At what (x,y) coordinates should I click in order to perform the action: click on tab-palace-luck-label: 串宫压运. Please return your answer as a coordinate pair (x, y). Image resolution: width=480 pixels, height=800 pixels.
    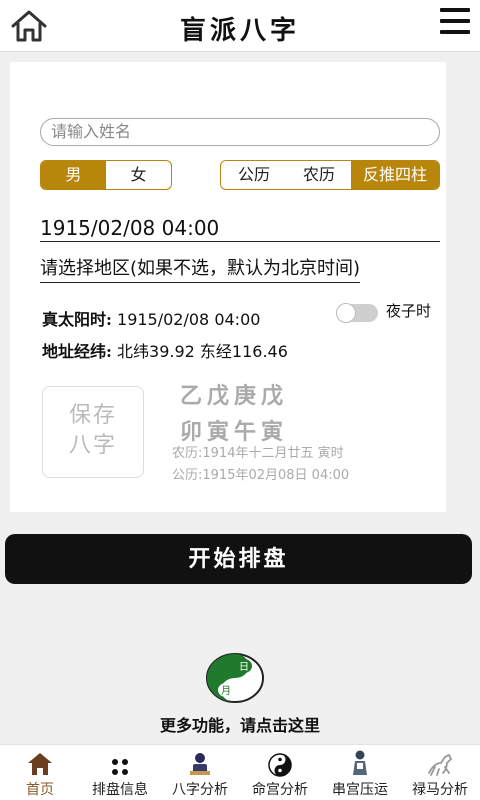
    Looking at the image, I should click on (360, 790).